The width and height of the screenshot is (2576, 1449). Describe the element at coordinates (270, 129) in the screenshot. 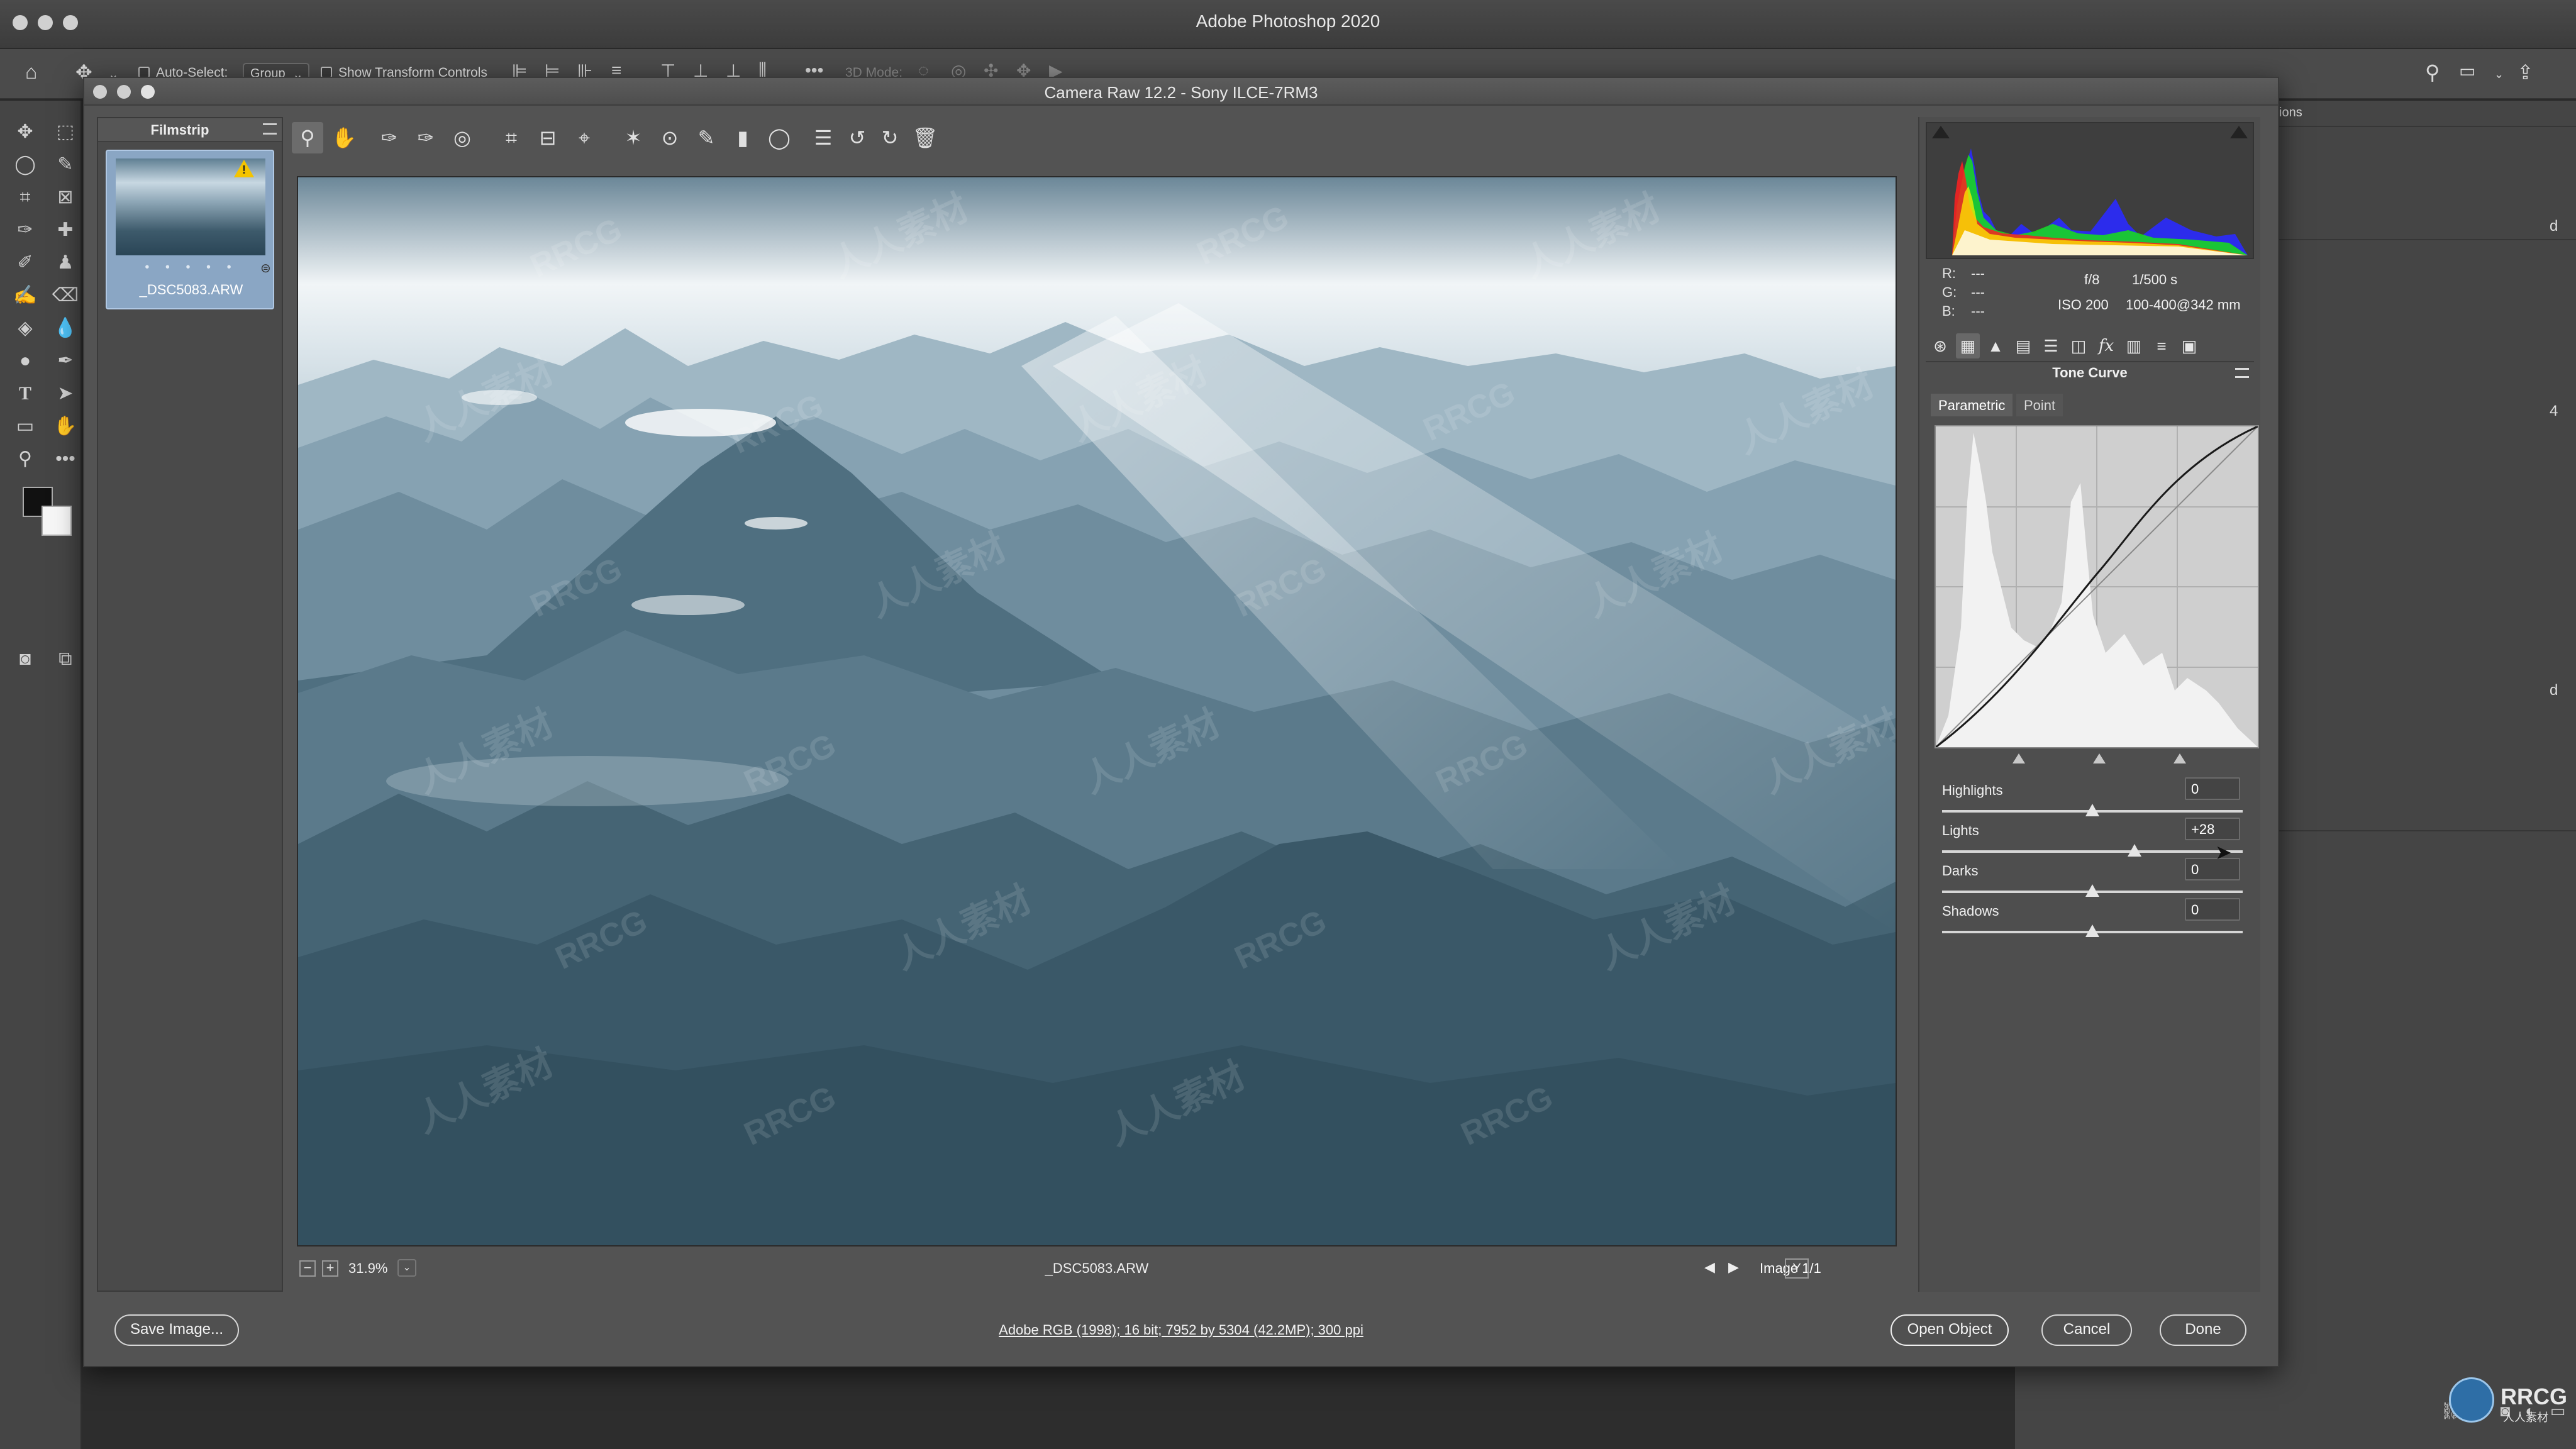

I see `filmstrip-menu-icon` at that location.